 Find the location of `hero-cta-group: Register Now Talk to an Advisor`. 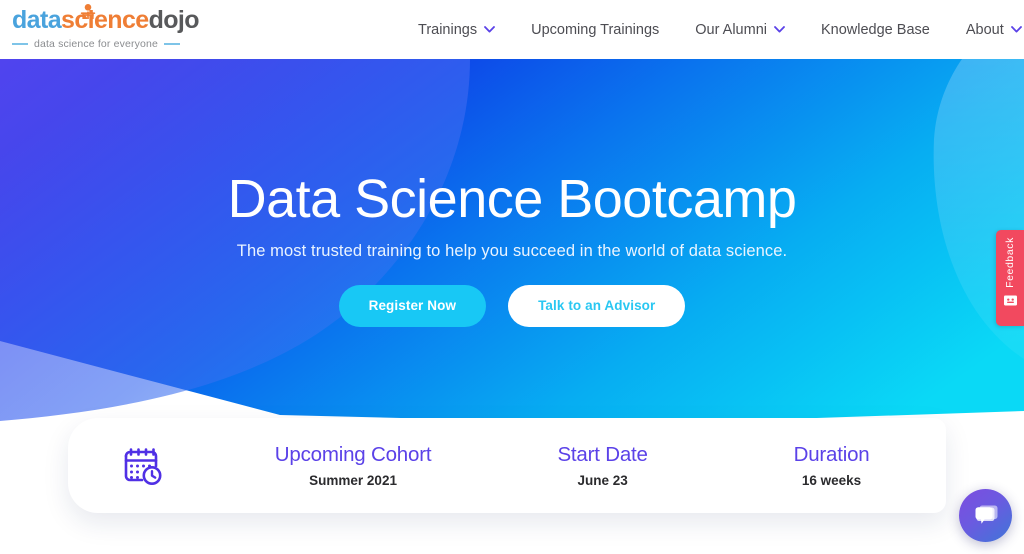

hero-cta-group: Register Now Talk to an Advisor is located at coordinates (512, 305).